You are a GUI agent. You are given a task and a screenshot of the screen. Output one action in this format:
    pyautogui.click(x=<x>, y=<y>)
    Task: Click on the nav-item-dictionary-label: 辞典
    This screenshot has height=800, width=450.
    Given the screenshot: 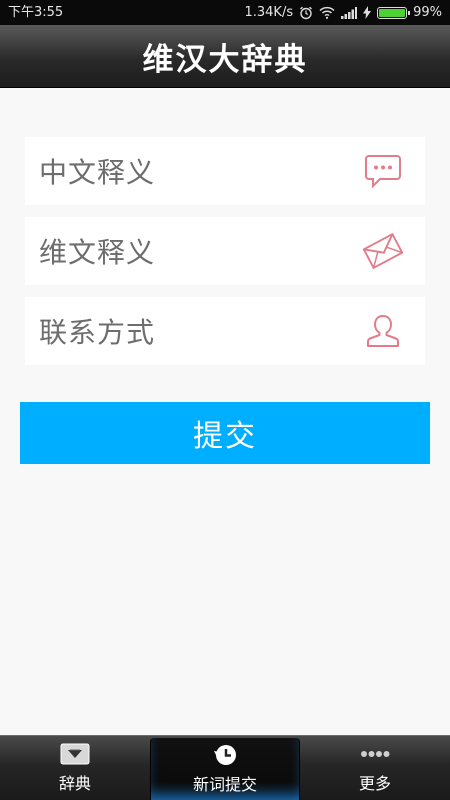 What is the action you would take?
    pyautogui.click(x=74, y=783)
    